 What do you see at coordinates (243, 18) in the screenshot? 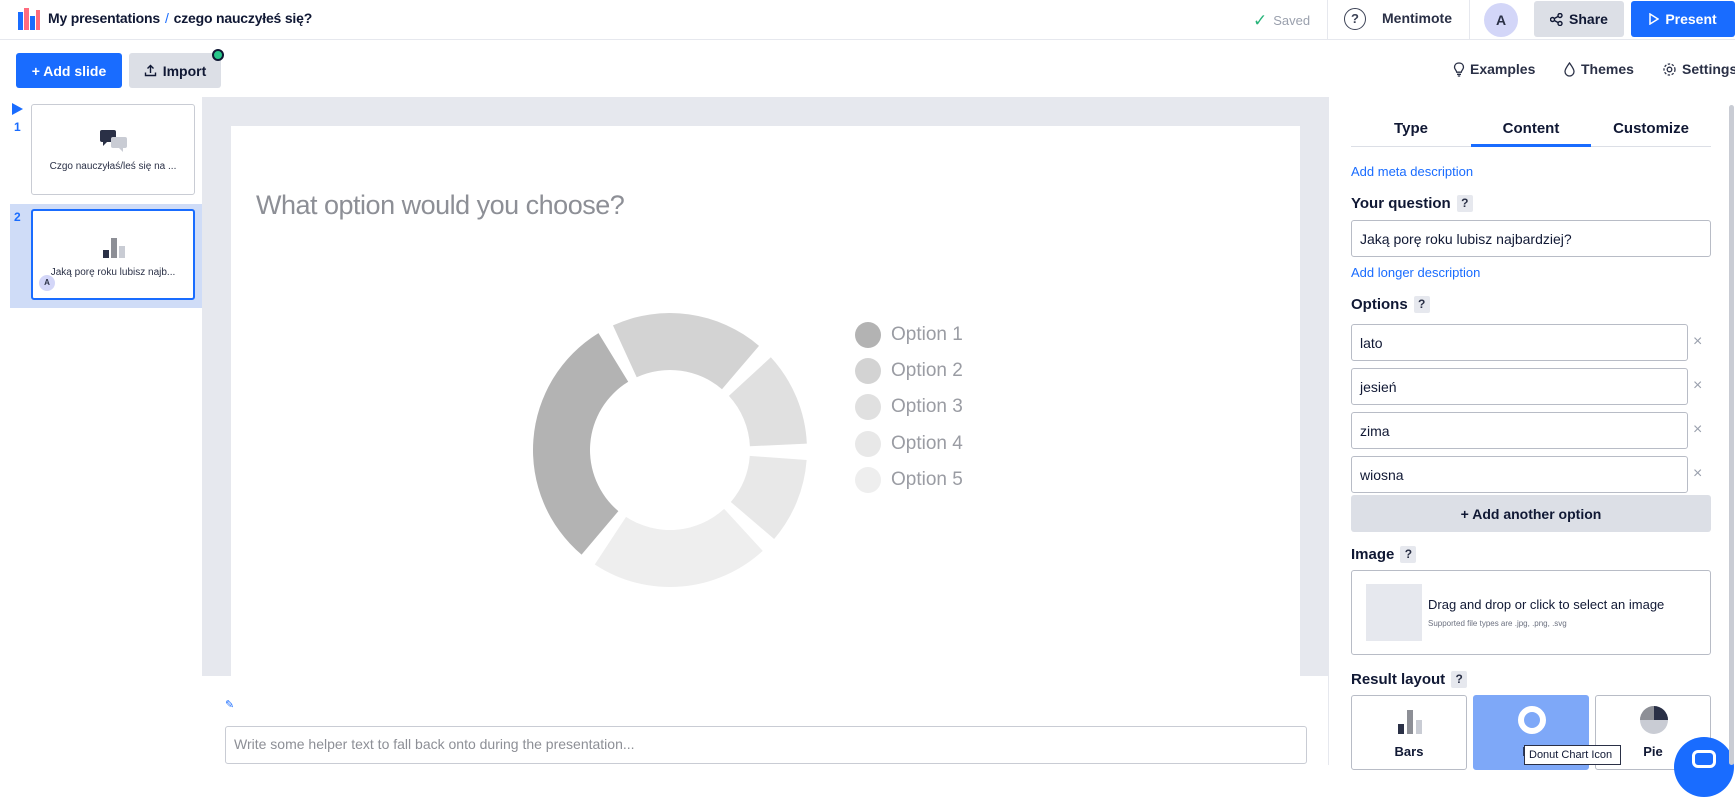
I see `presentation-title: czego nauczyłeś się?` at bounding box center [243, 18].